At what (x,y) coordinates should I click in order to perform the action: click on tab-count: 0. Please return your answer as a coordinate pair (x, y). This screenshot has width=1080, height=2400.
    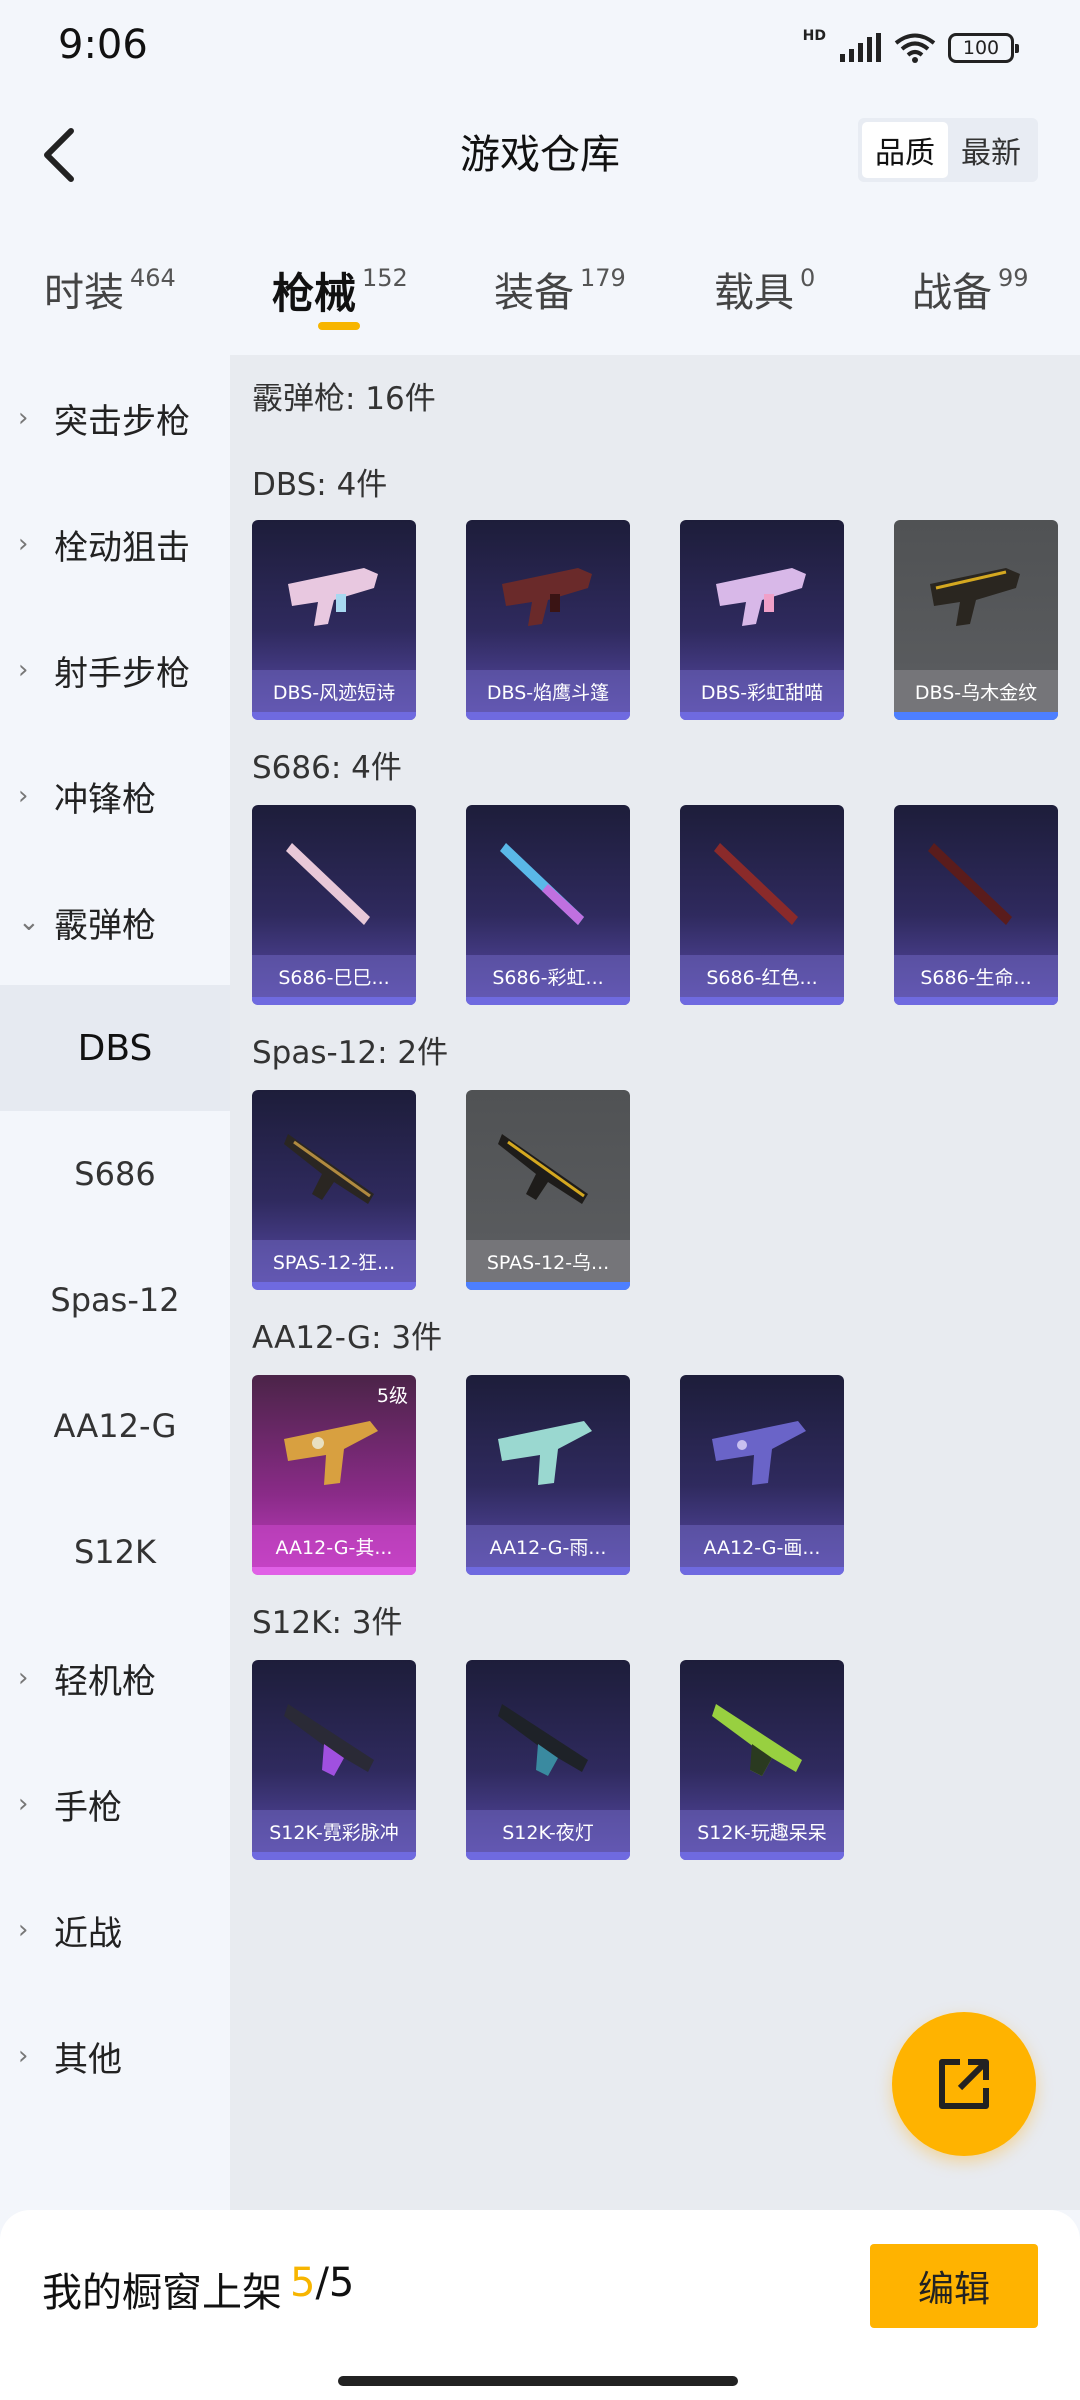
    Looking at the image, I should click on (808, 278).